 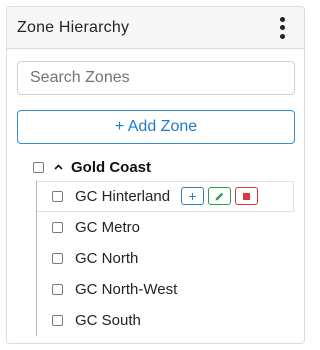 I want to click on caret-up-icon, so click(x=58, y=167).